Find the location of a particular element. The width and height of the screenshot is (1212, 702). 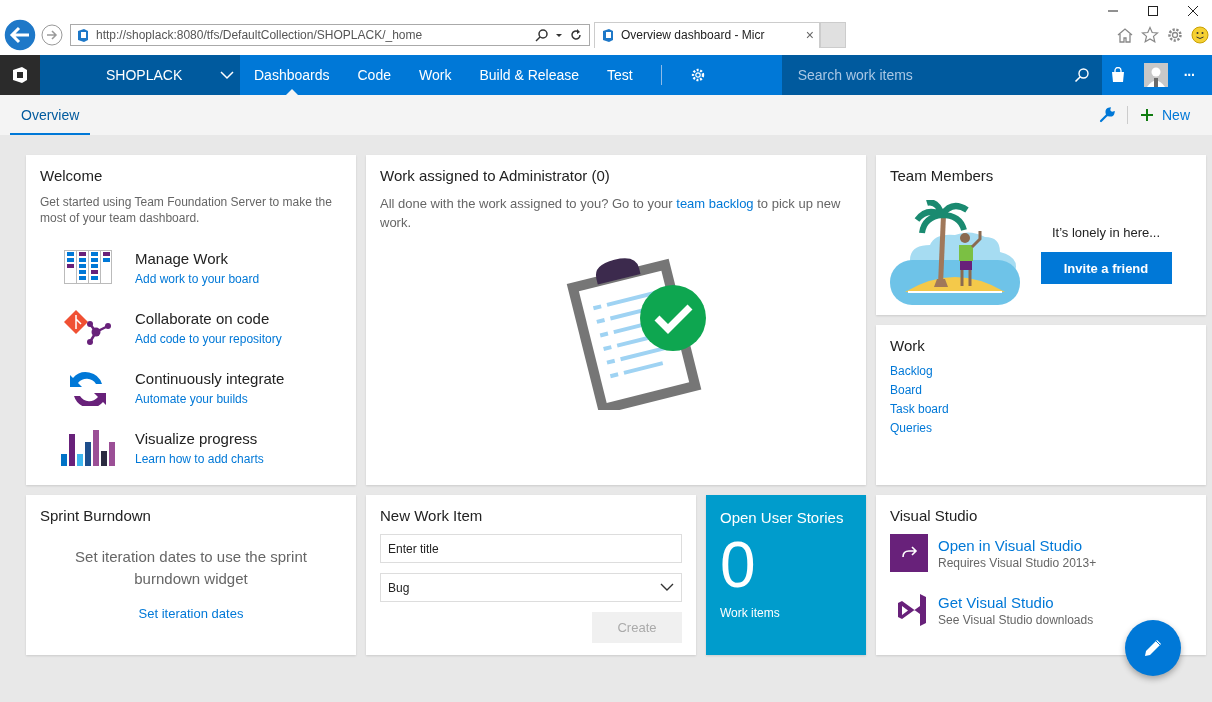

tile-caption: Work items is located at coordinates (750, 613).